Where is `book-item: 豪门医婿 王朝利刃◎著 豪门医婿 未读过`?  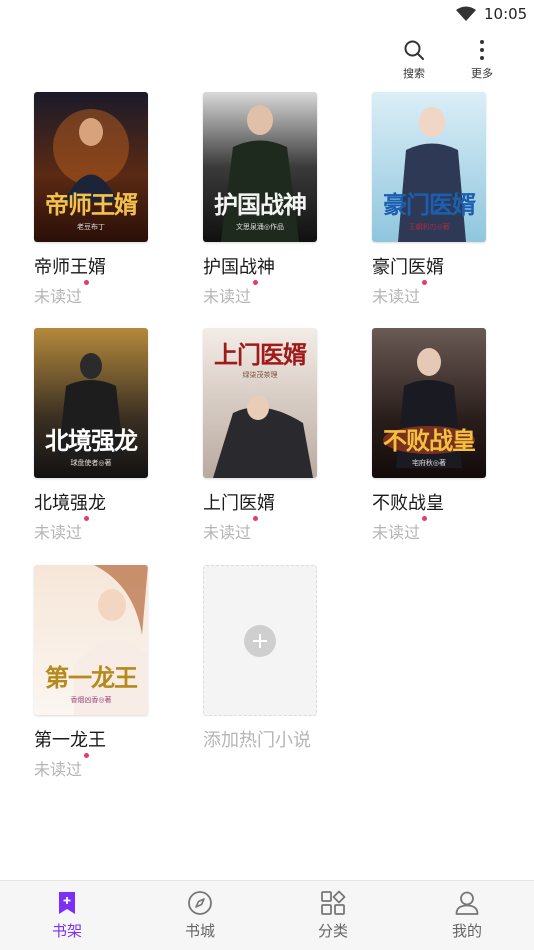 book-item: 豪门医婿 王朝利刃◎著 豪门医婿 未读过 is located at coordinates (447, 199).